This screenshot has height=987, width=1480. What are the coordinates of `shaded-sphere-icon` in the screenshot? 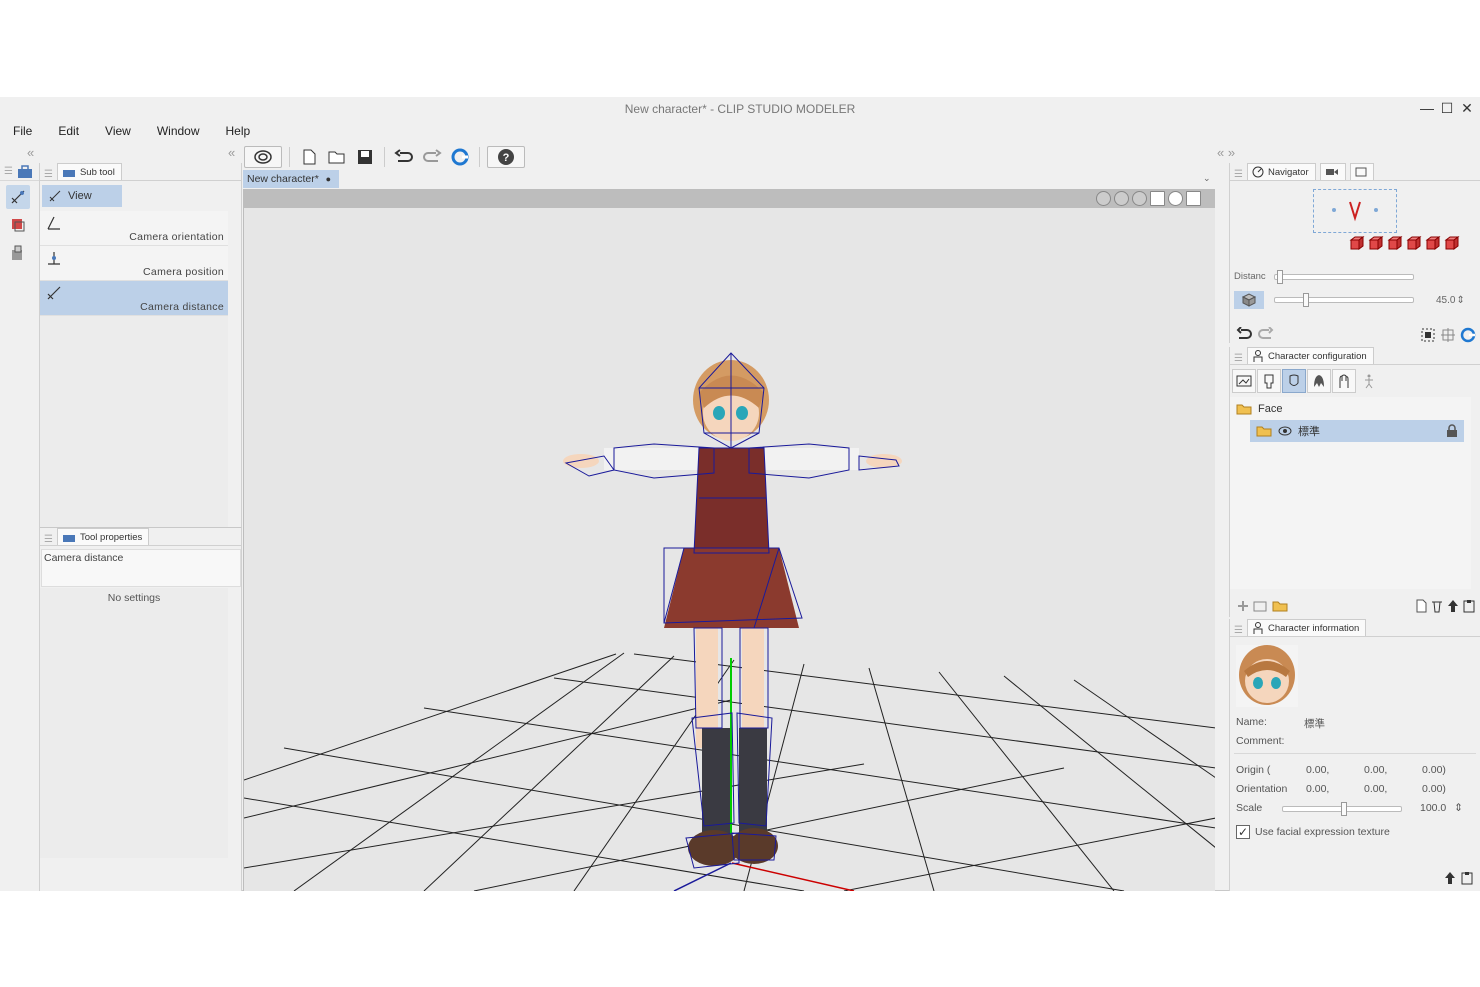 It's located at (1121, 198).